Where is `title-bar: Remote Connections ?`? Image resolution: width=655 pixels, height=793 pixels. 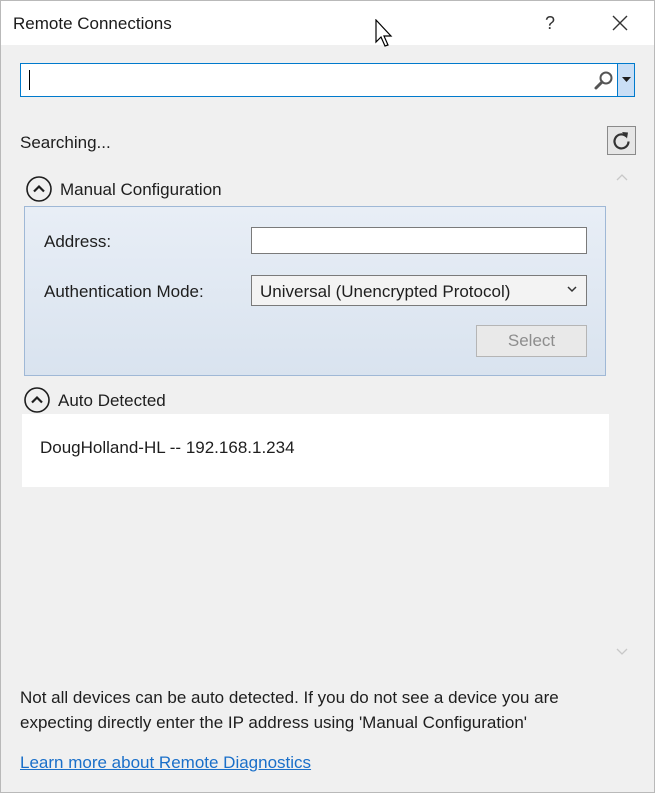
title-bar: Remote Connections ? is located at coordinates (327, 23).